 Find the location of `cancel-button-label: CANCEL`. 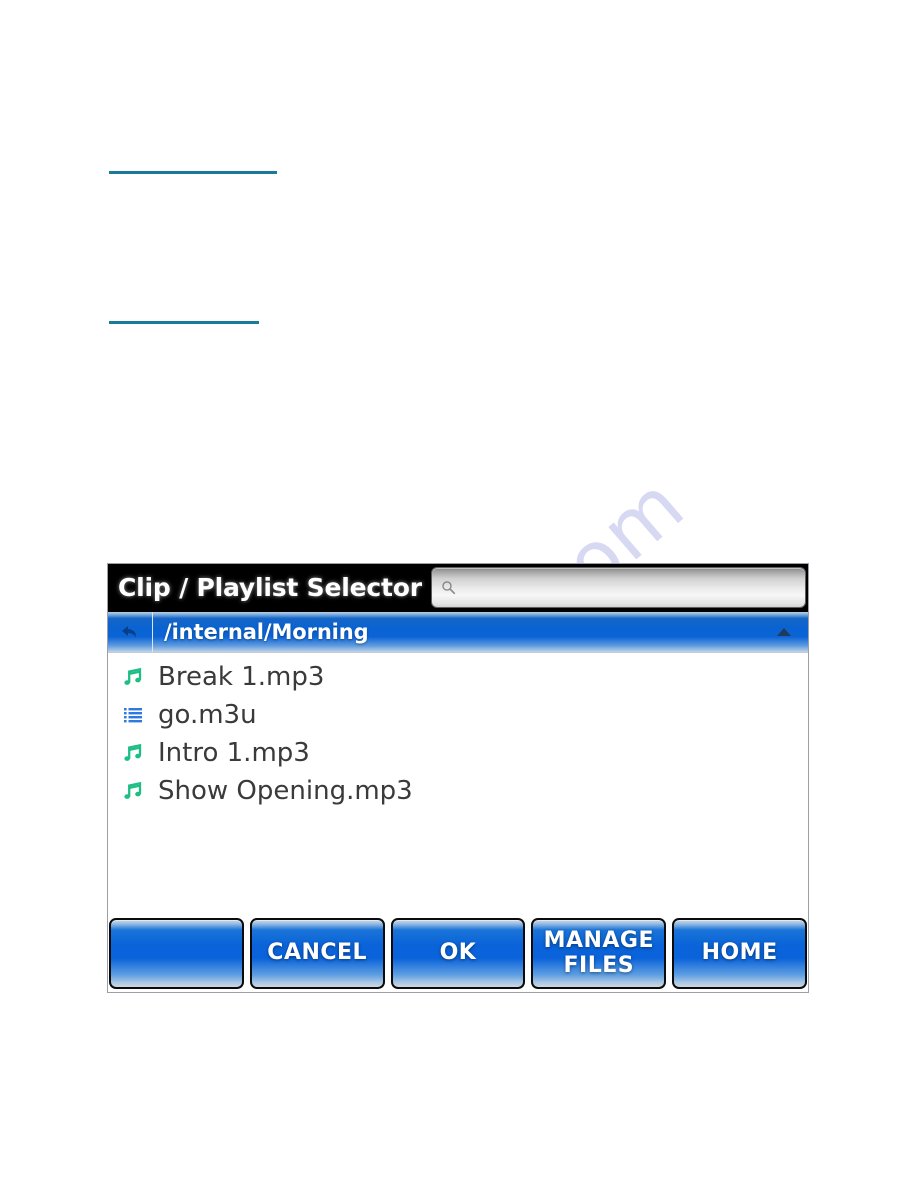

cancel-button-label: CANCEL is located at coordinates (317, 953).